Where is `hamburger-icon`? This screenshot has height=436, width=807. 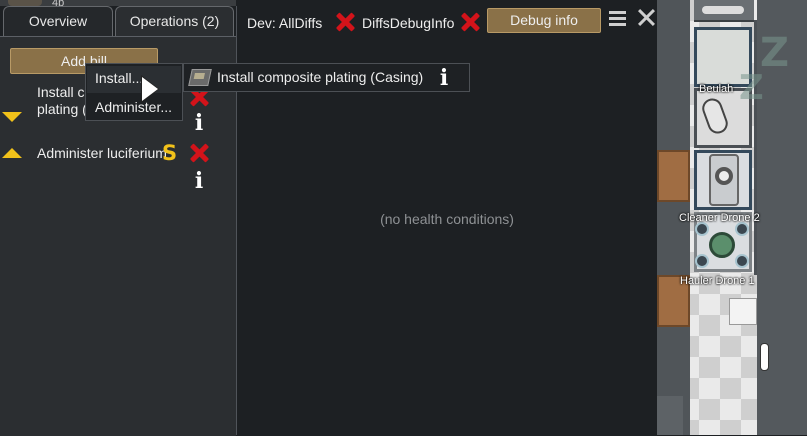
hamburger-icon is located at coordinates (617, 19).